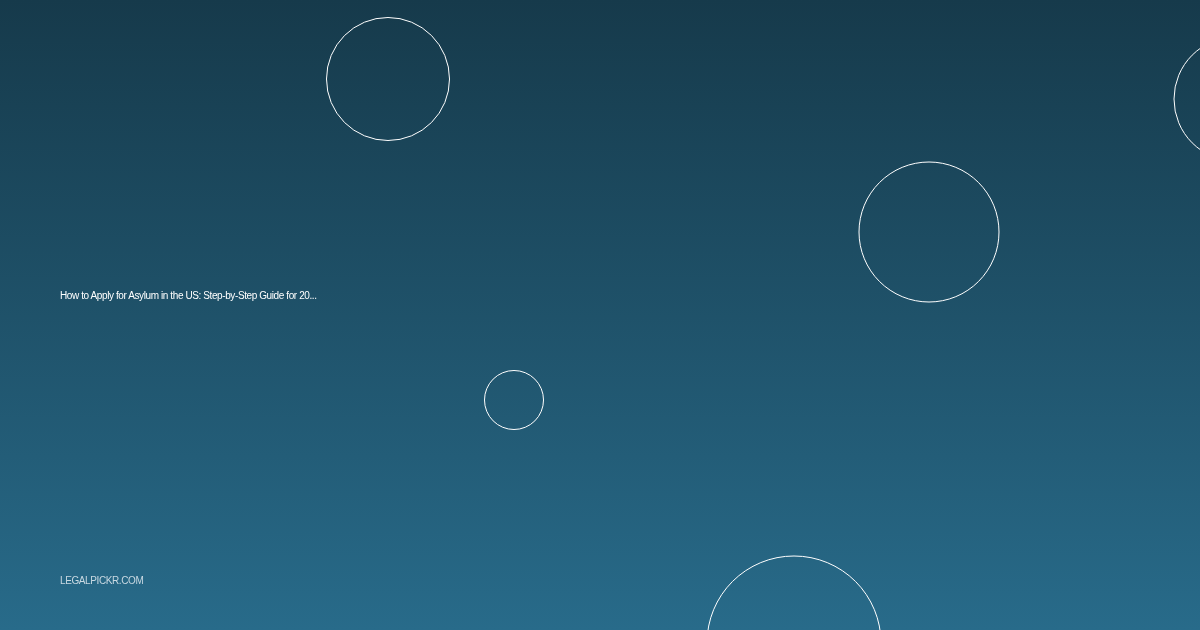 This screenshot has width=1200, height=630. What do you see at coordinates (102, 581) in the screenshot?
I see `site-name: LEGALPICKR.COM` at bounding box center [102, 581].